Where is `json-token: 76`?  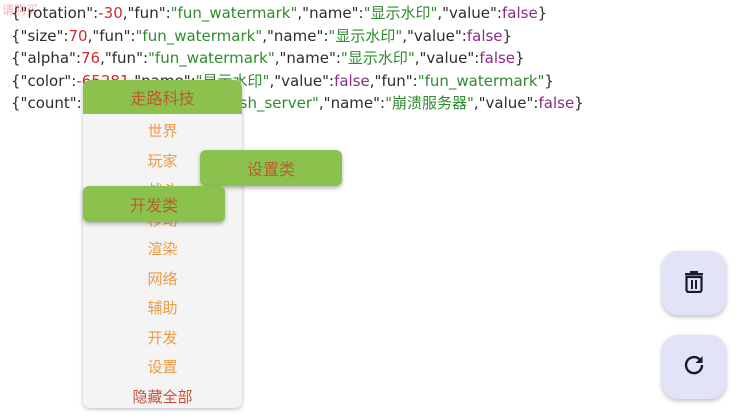
json-token: 76 is located at coordinates (91, 58).